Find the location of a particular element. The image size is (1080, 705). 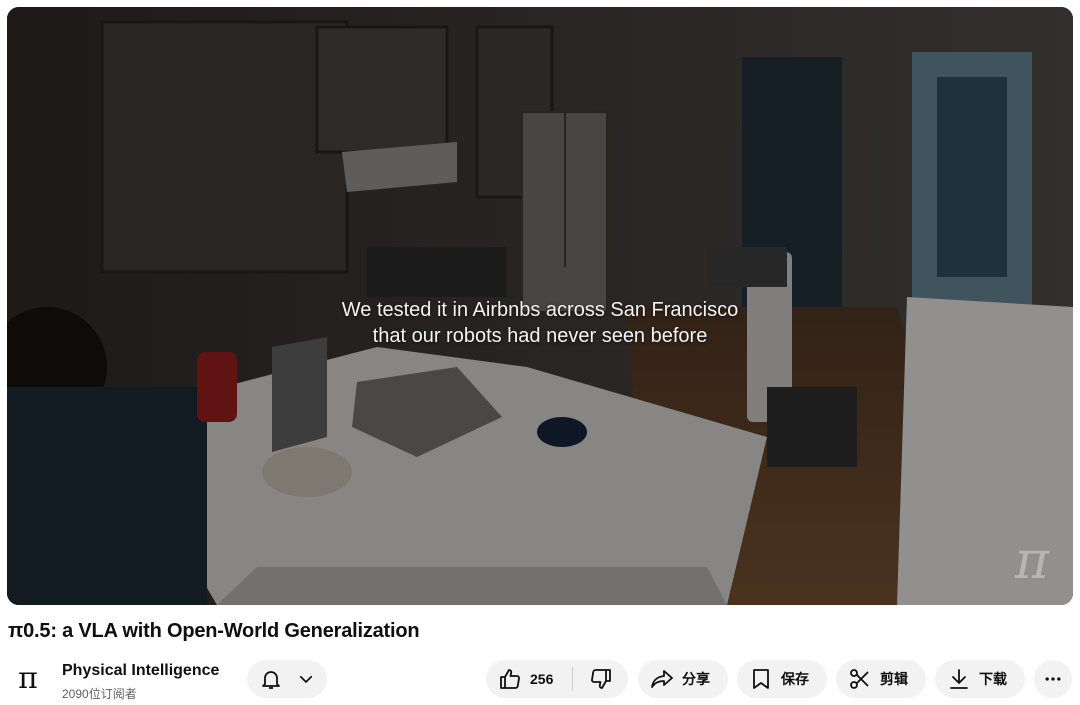

more-icon is located at coordinates (1053, 679).